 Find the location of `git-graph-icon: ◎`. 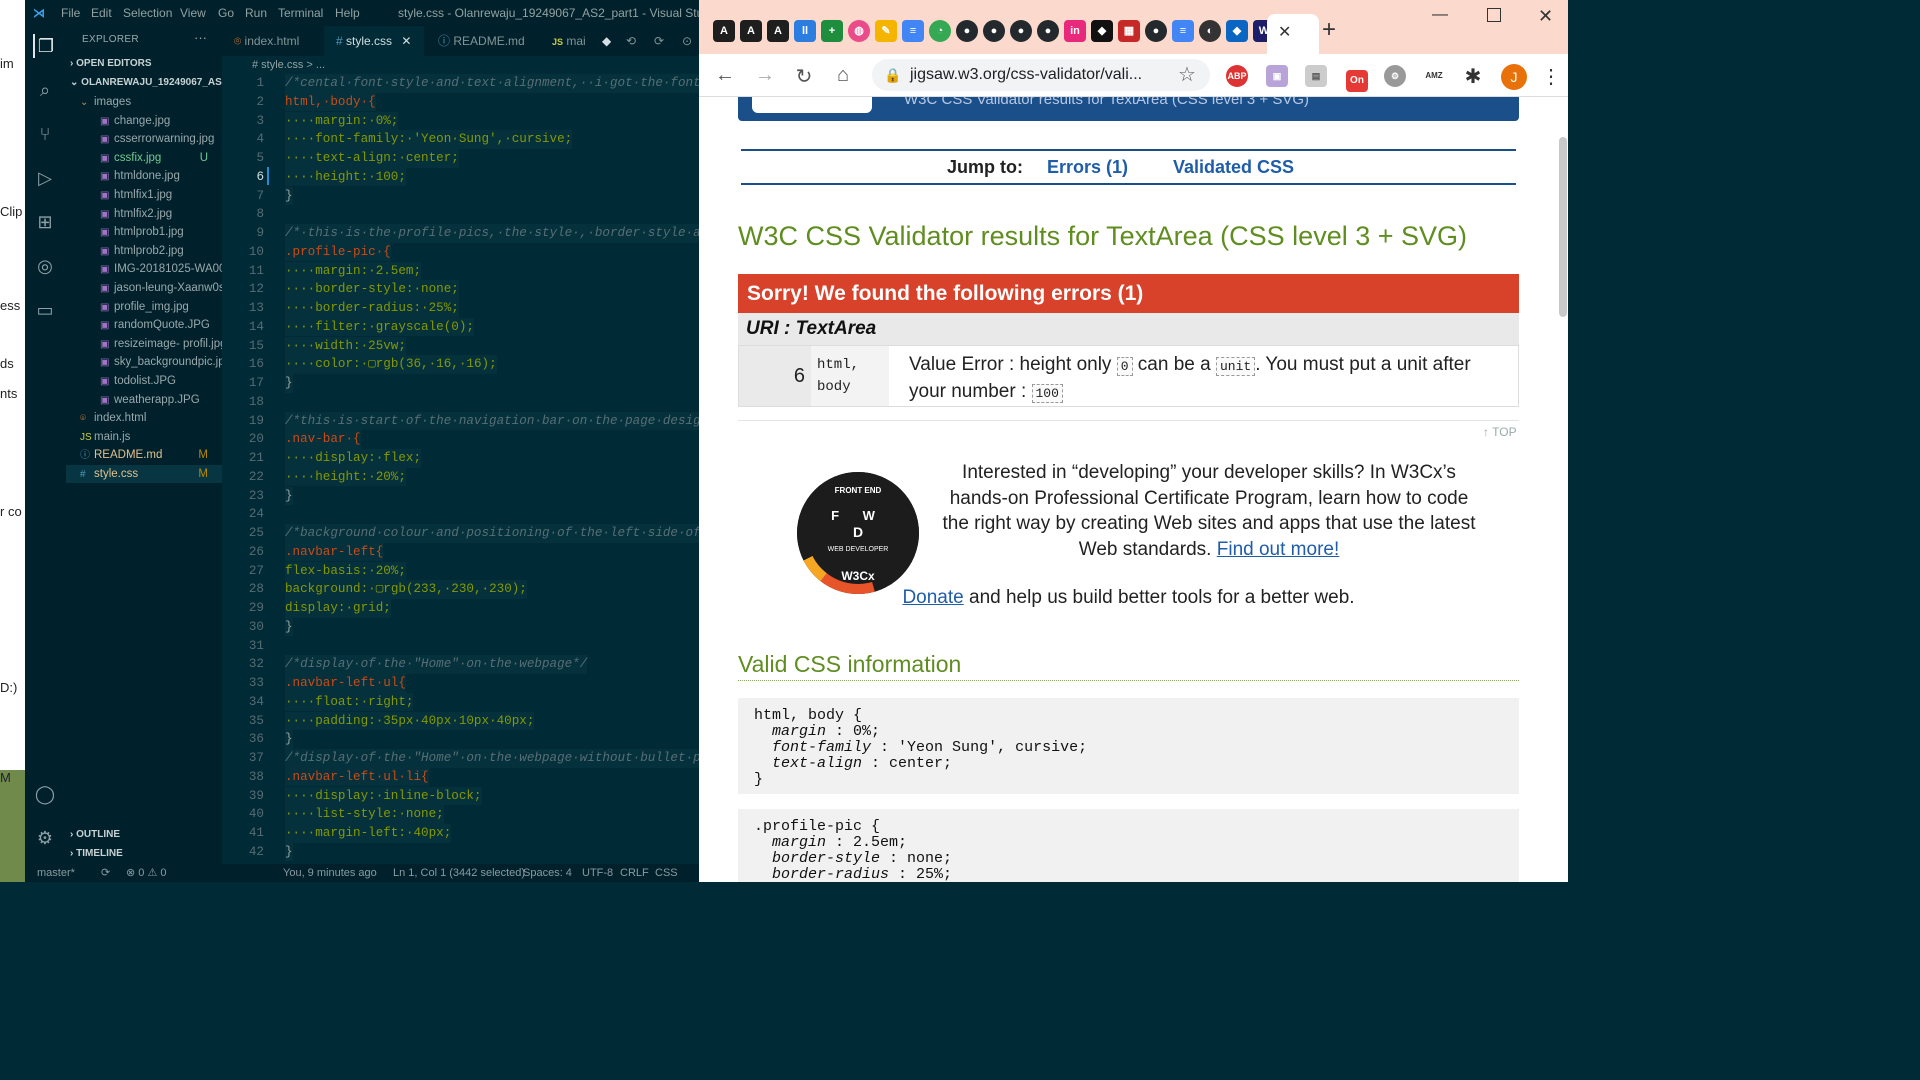

git-graph-icon: ◎ is located at coordinates (45, 266).